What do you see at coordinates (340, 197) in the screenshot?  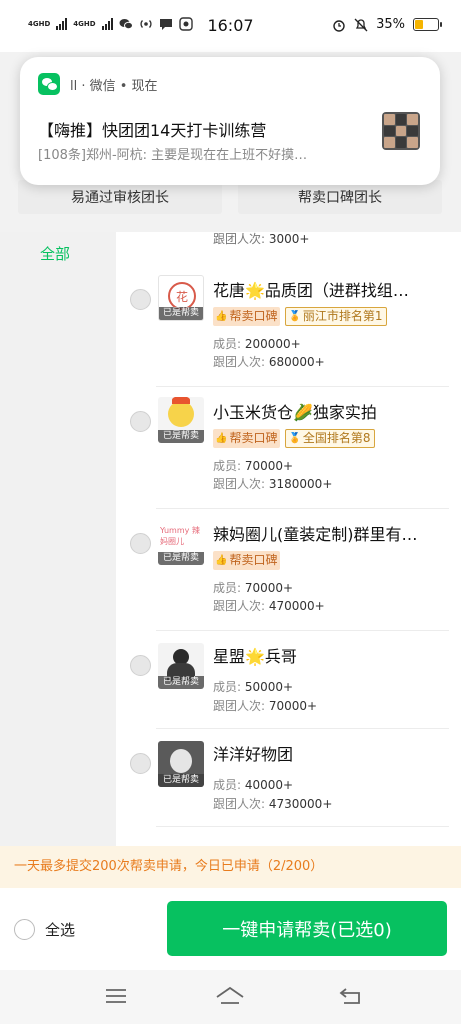 I see `filter-reputation-button: 帮卖口碑团长` at bounding box center [340, 197].